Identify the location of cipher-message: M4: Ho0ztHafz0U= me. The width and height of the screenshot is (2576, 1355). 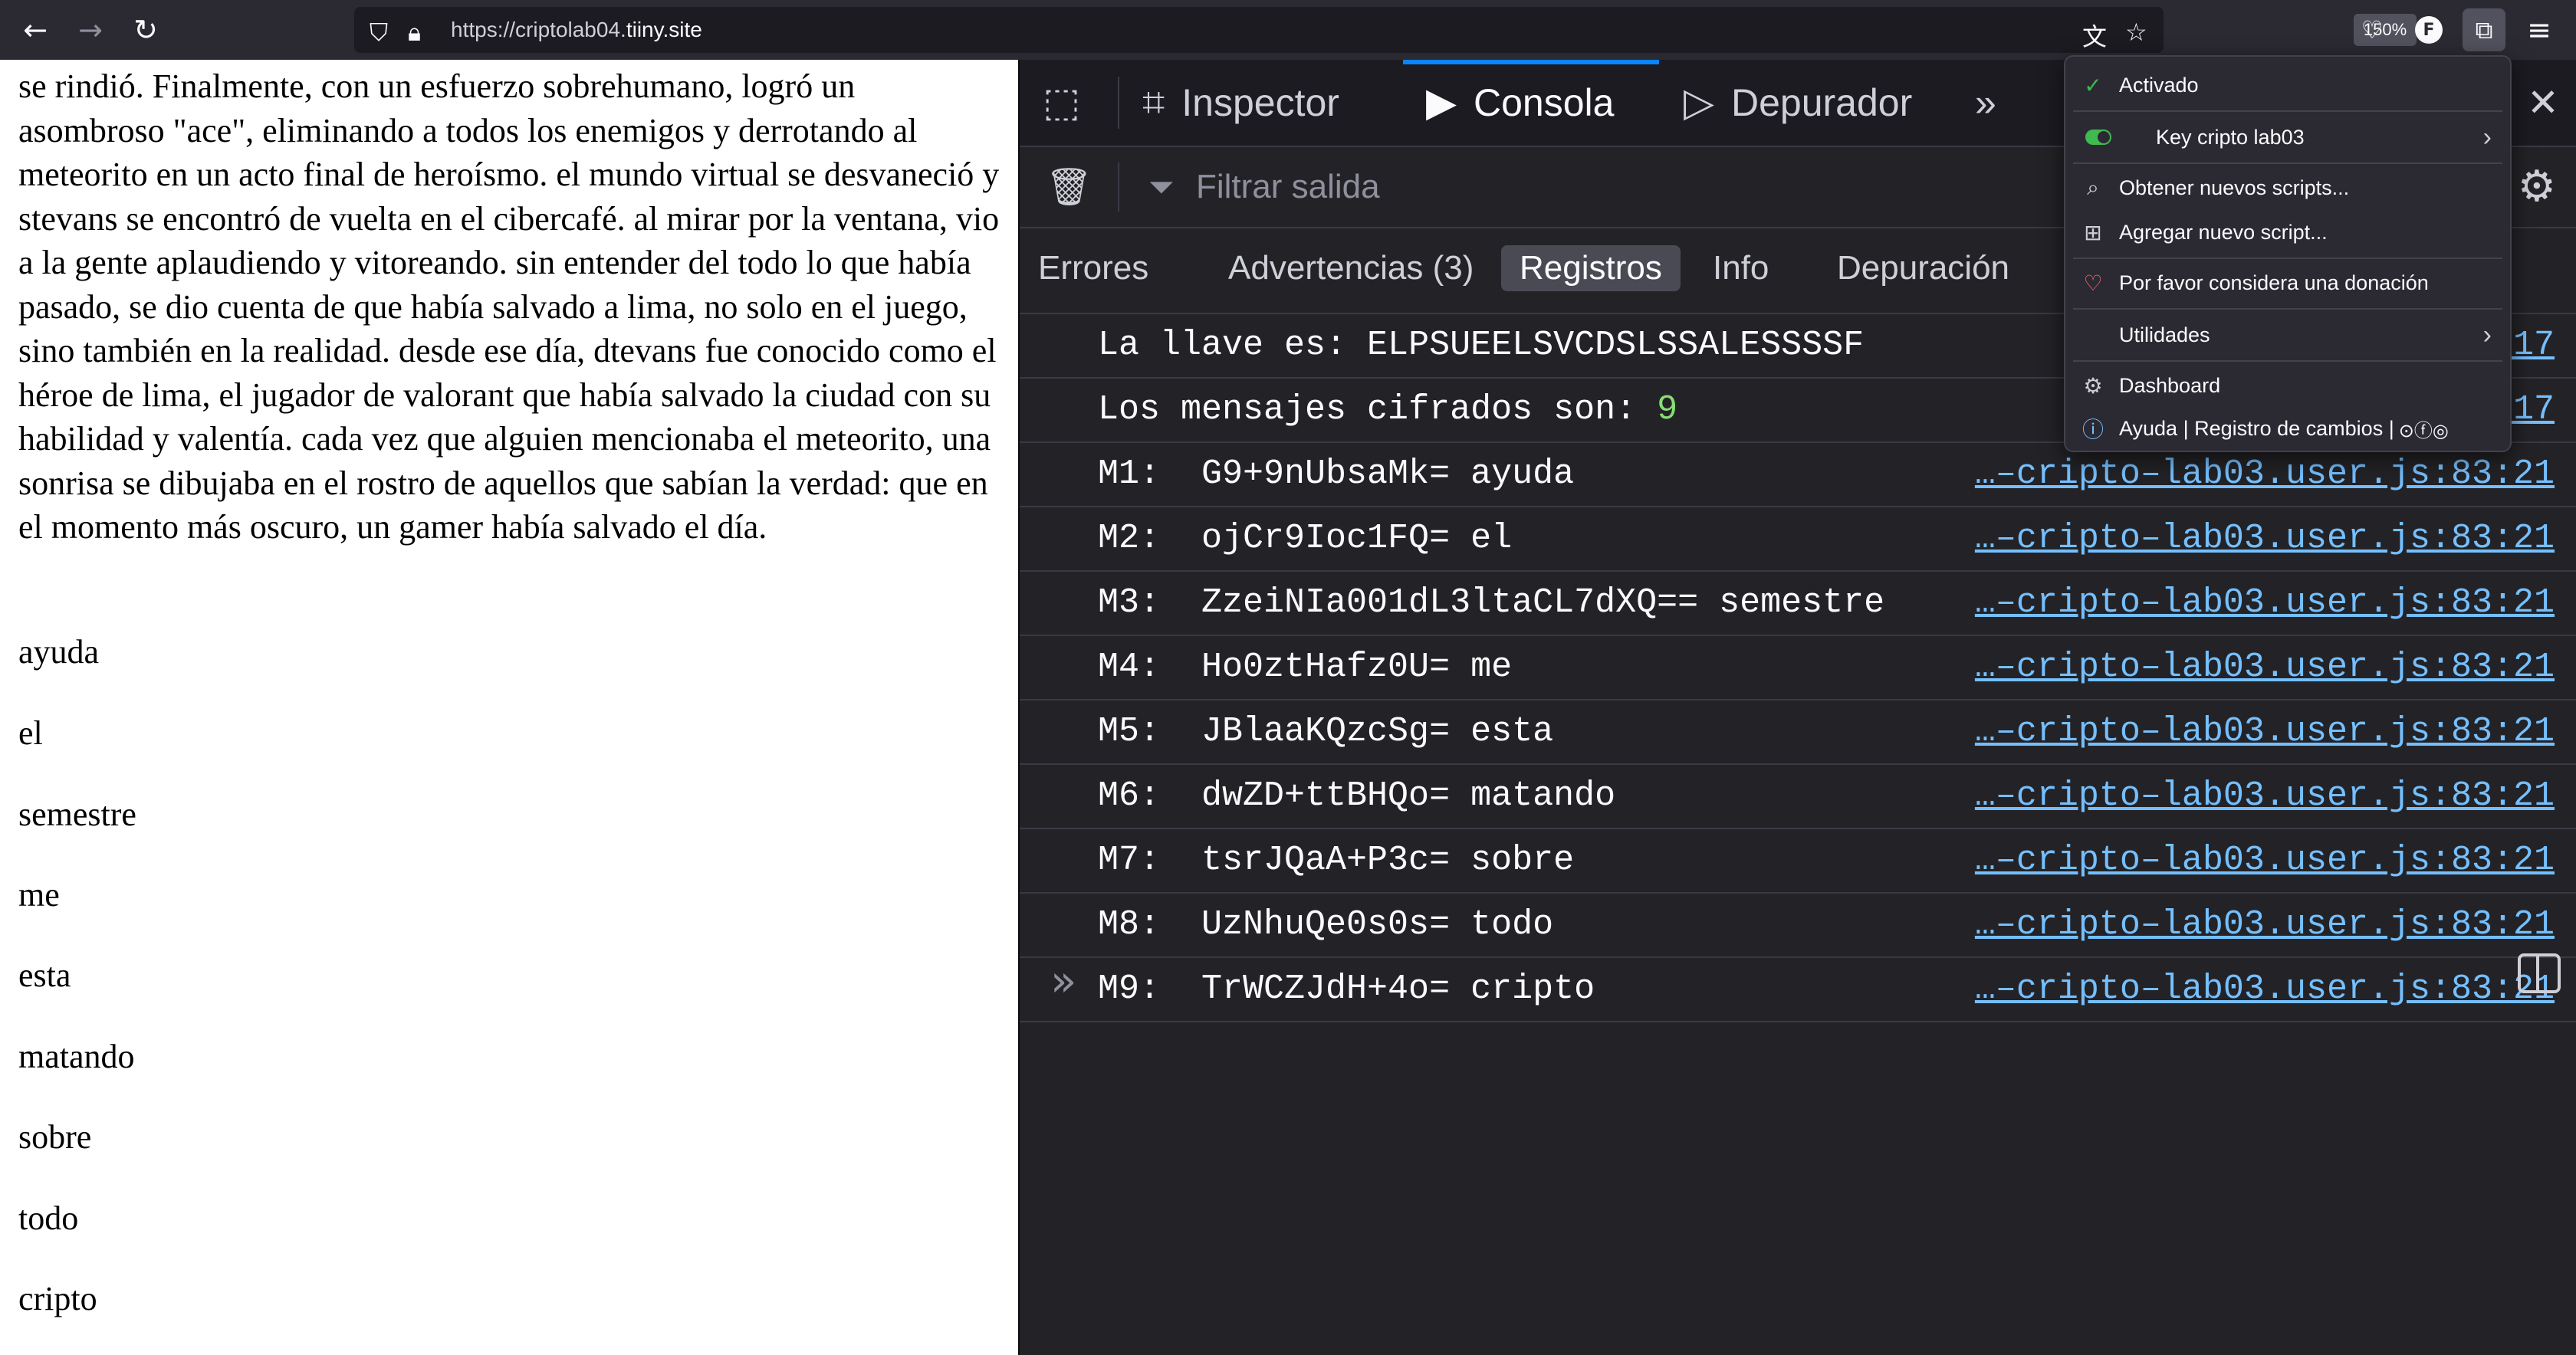
(1305, 668).